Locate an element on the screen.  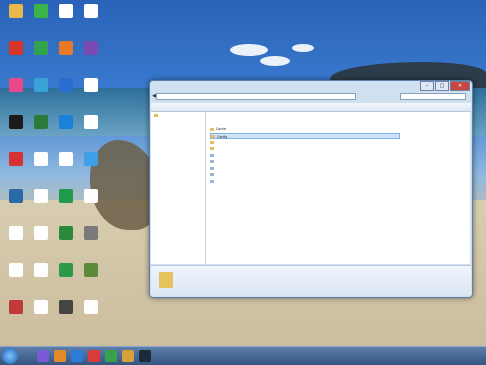
window-controls: – □ ✕ is located at coordinates (444, 86).